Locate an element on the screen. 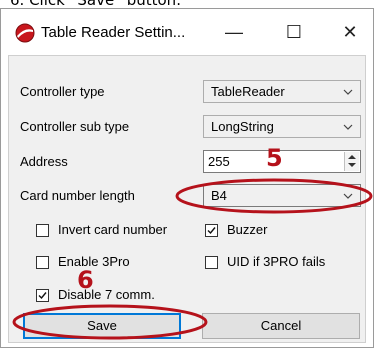 Image resolution: width=374 pixels, height=348 pixels. disable-comm-label: Disable 7 comm. is located at coordinates (106, 294).